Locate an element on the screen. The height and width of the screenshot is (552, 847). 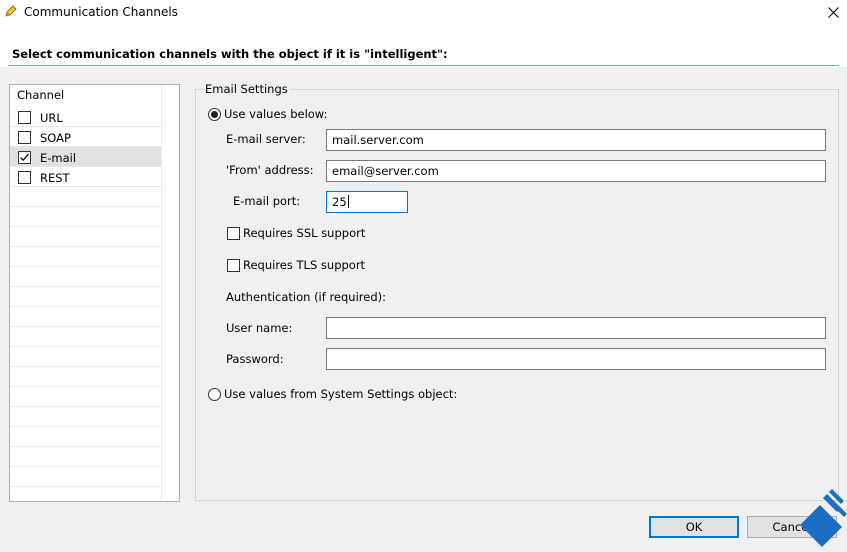
from-address-label: 'From' address: is located at coordinates (270, 170).